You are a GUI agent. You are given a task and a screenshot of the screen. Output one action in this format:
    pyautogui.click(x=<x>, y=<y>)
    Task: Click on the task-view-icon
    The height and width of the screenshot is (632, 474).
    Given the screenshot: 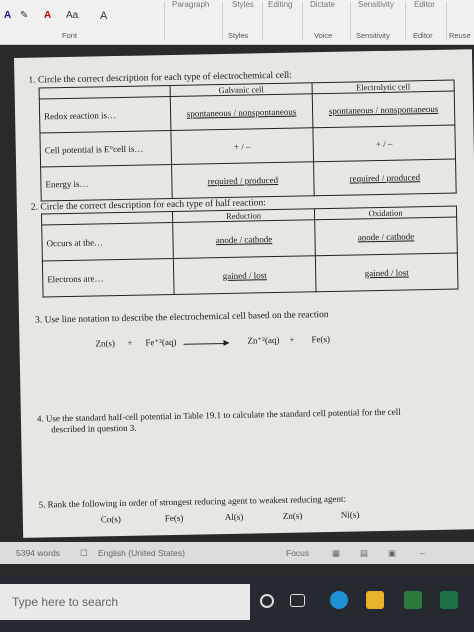 What is the action you would take?
    pyautogui.click(x=297, y=600)
    